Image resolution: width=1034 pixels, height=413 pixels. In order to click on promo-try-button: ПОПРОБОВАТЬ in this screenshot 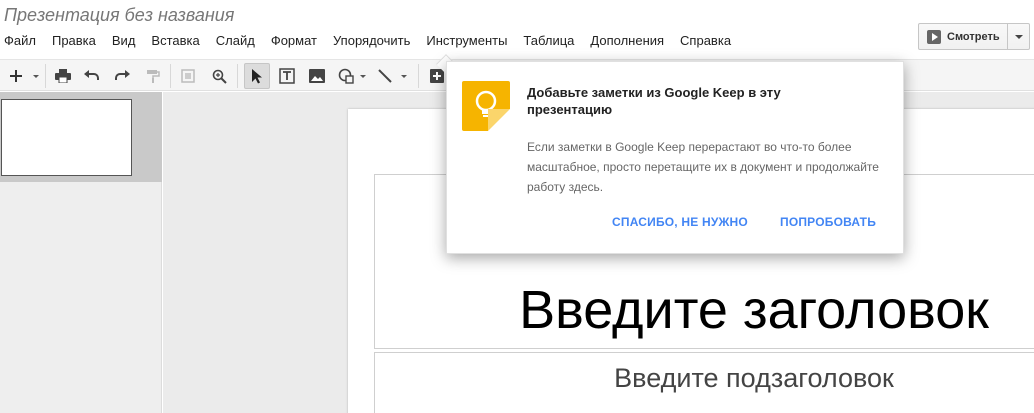, I will do `click(828, 222)`.